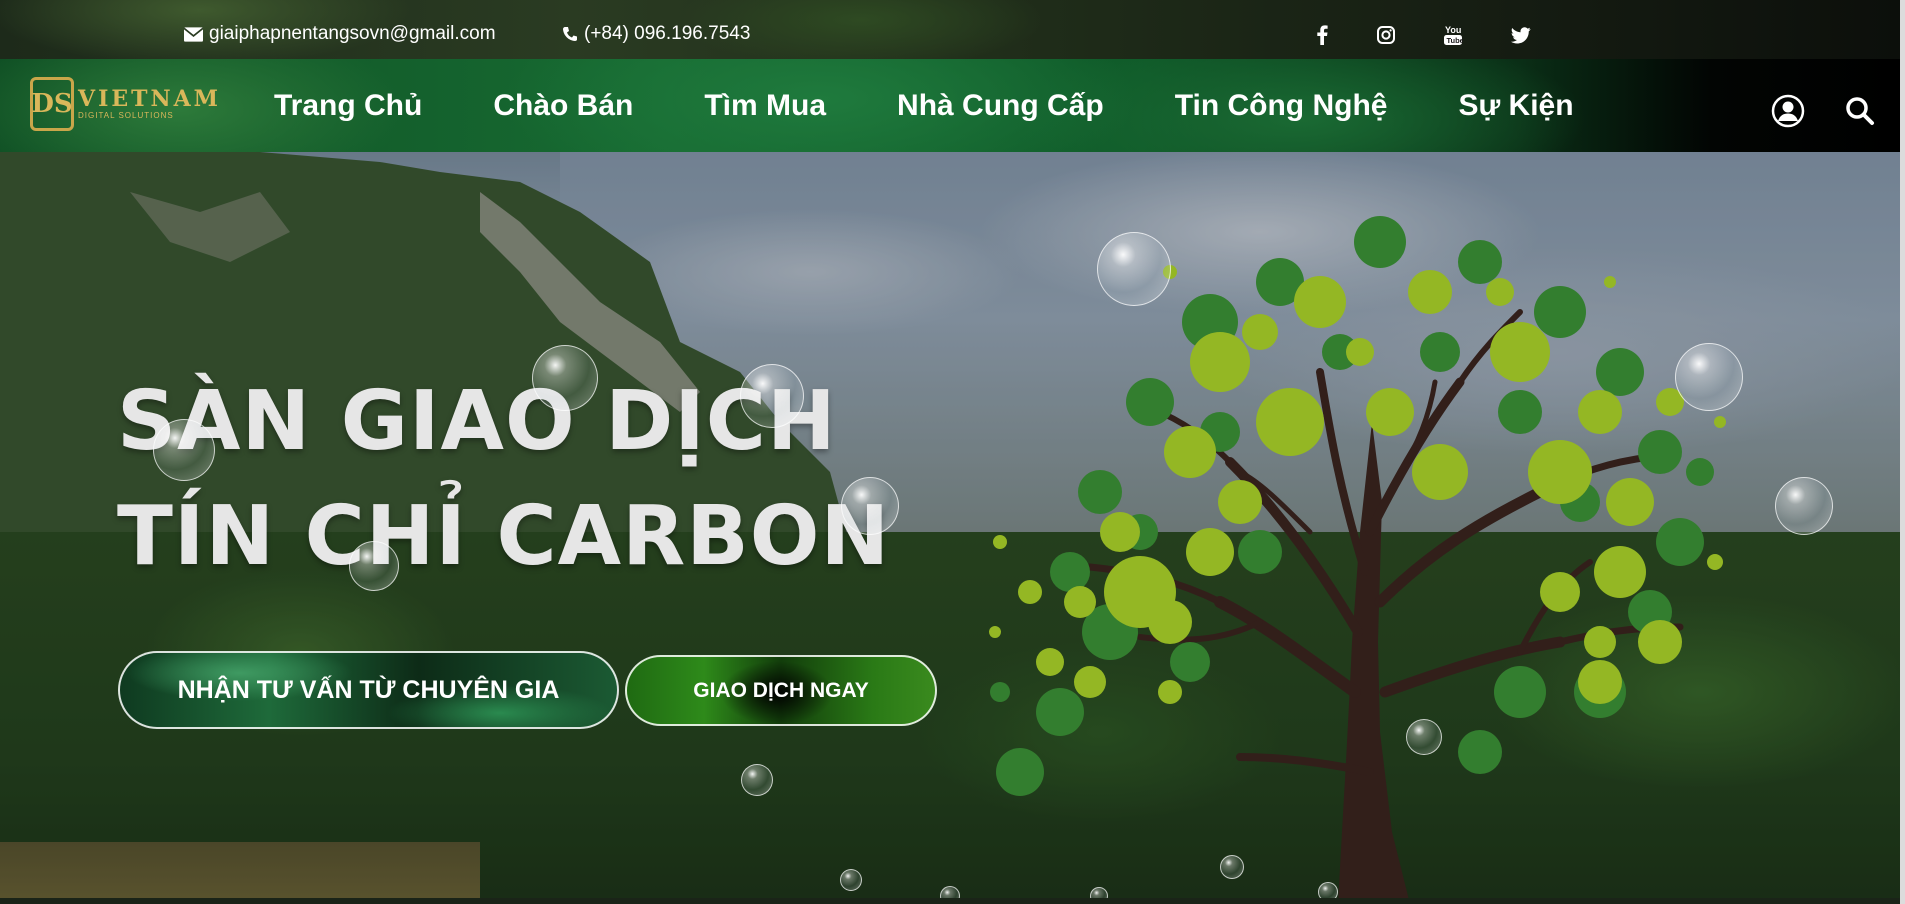 The image size is (1905, 904). I want to click on envelope-icon, so click(193, 34).